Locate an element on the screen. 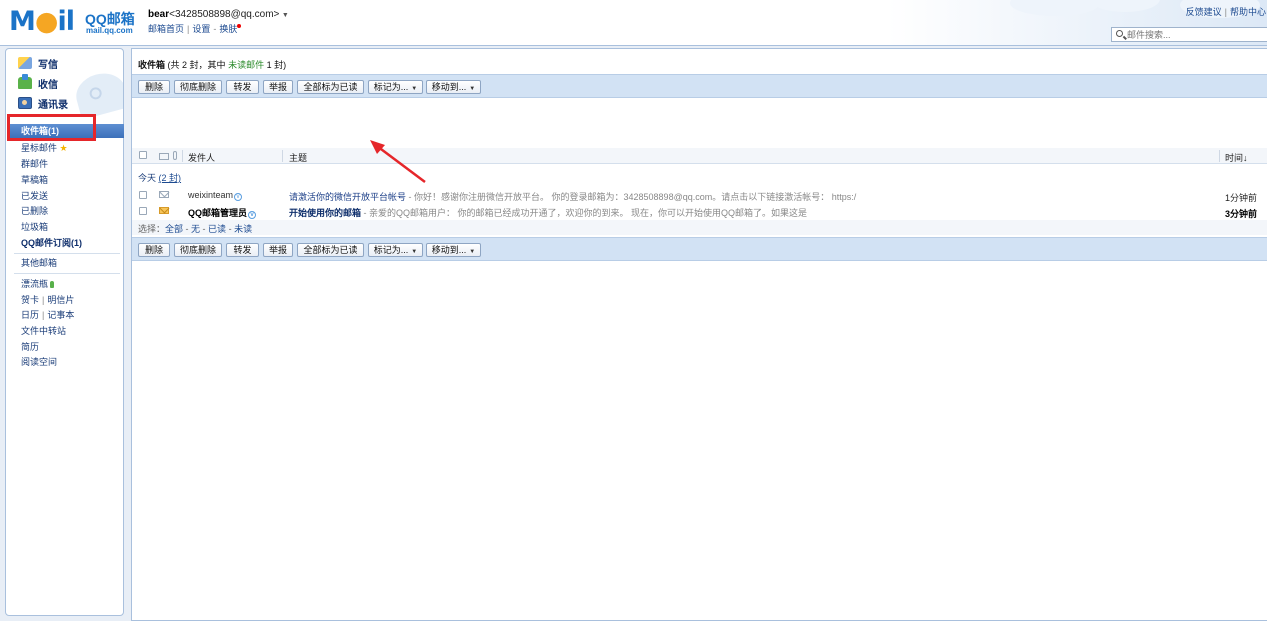 The image size is (1267, 621). folder-other: 其他邮箱 is located at coordinates (39, 263).